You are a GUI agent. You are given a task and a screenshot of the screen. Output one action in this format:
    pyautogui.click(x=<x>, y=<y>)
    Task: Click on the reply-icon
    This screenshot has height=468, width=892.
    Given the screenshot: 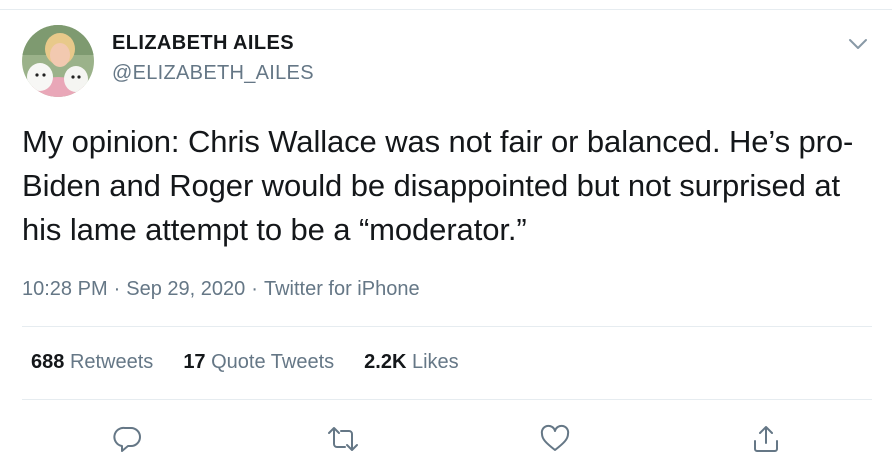 What is the action you would take?
    pyautogui.click(x=128, y=439)
    